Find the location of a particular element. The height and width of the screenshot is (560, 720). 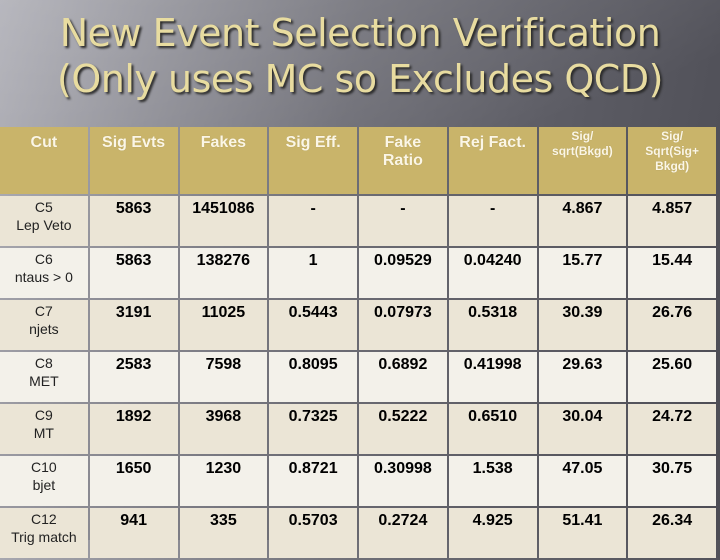

cell-sig-eff: 1 is located at coordinates (313, 273).